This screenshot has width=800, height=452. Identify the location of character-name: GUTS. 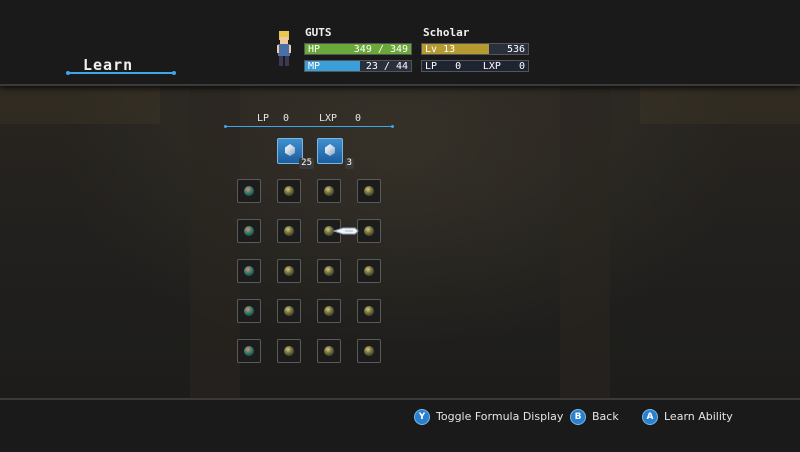
(318, 32).